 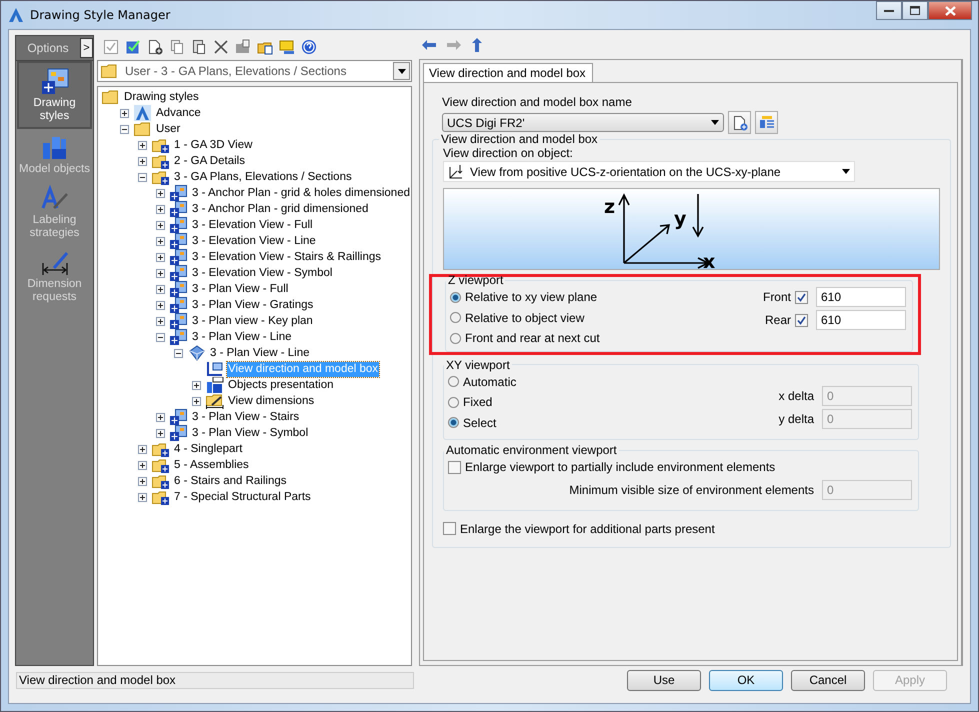 What do you see at coordinates (508, 153) in the screenshot?
I see `field-label: View direction on object:` at bounding box center [508, 153].